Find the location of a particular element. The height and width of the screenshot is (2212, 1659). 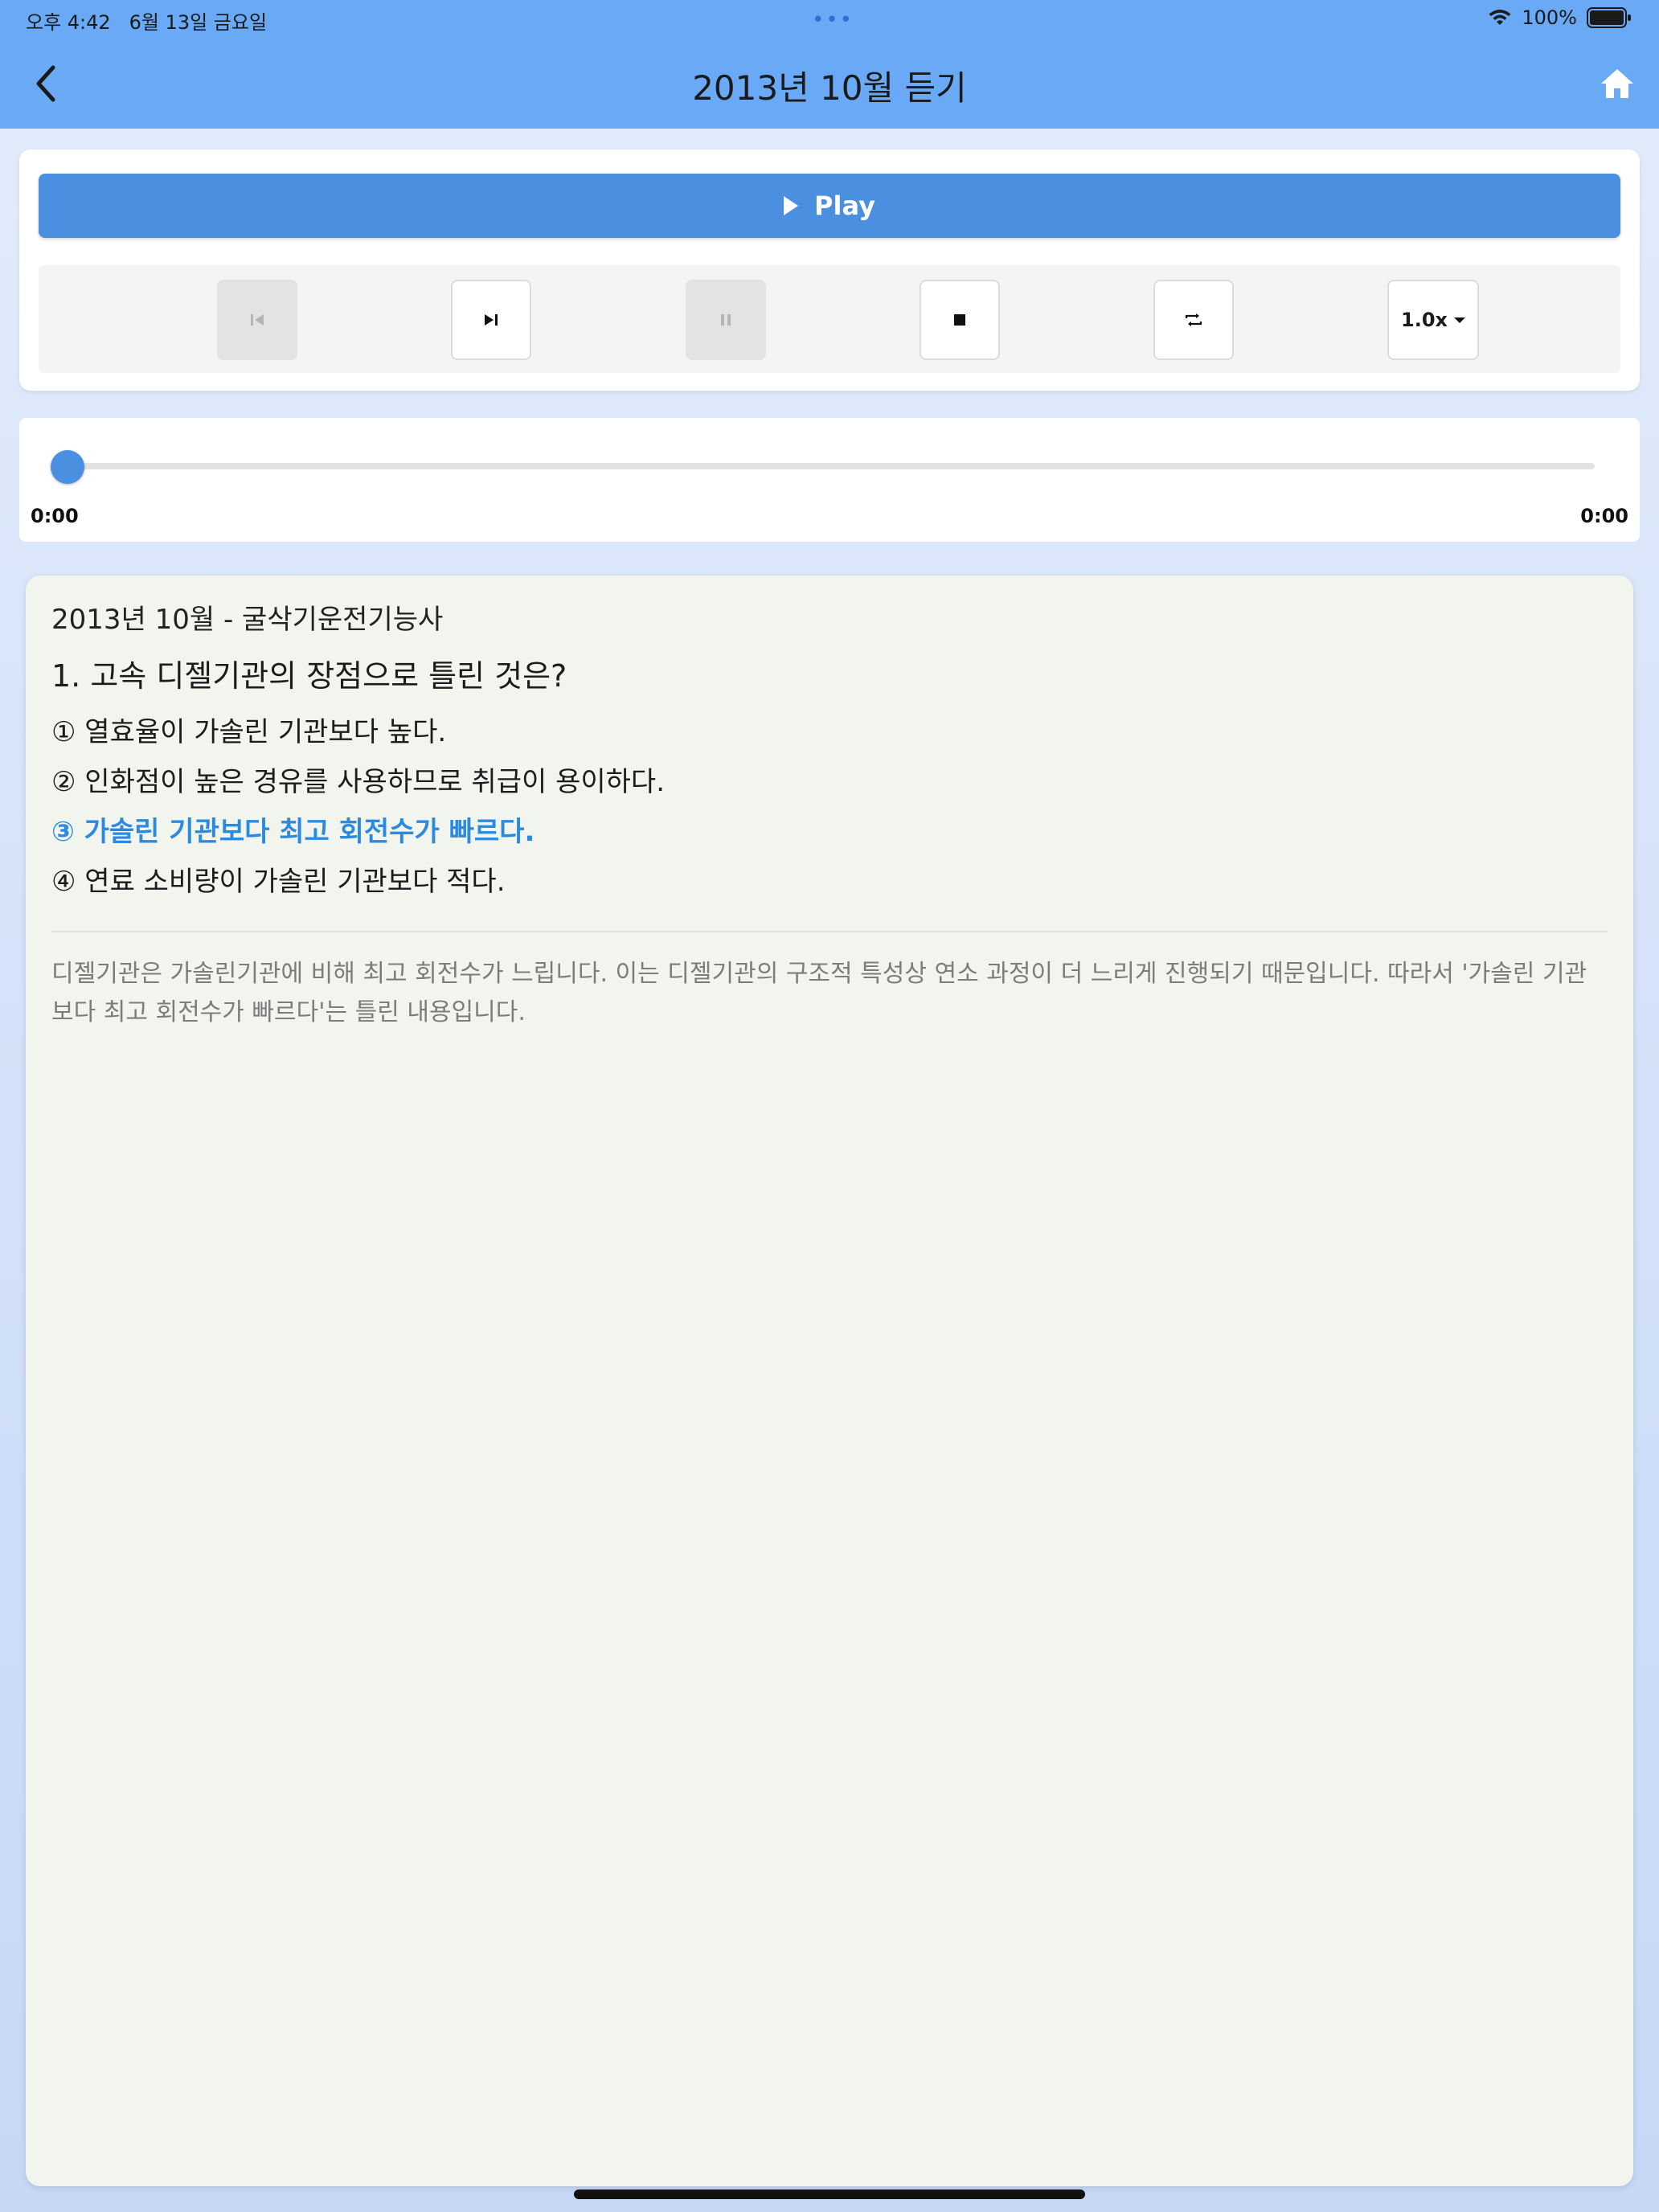

play-button-label: Play is located at coordinates (844, 205).